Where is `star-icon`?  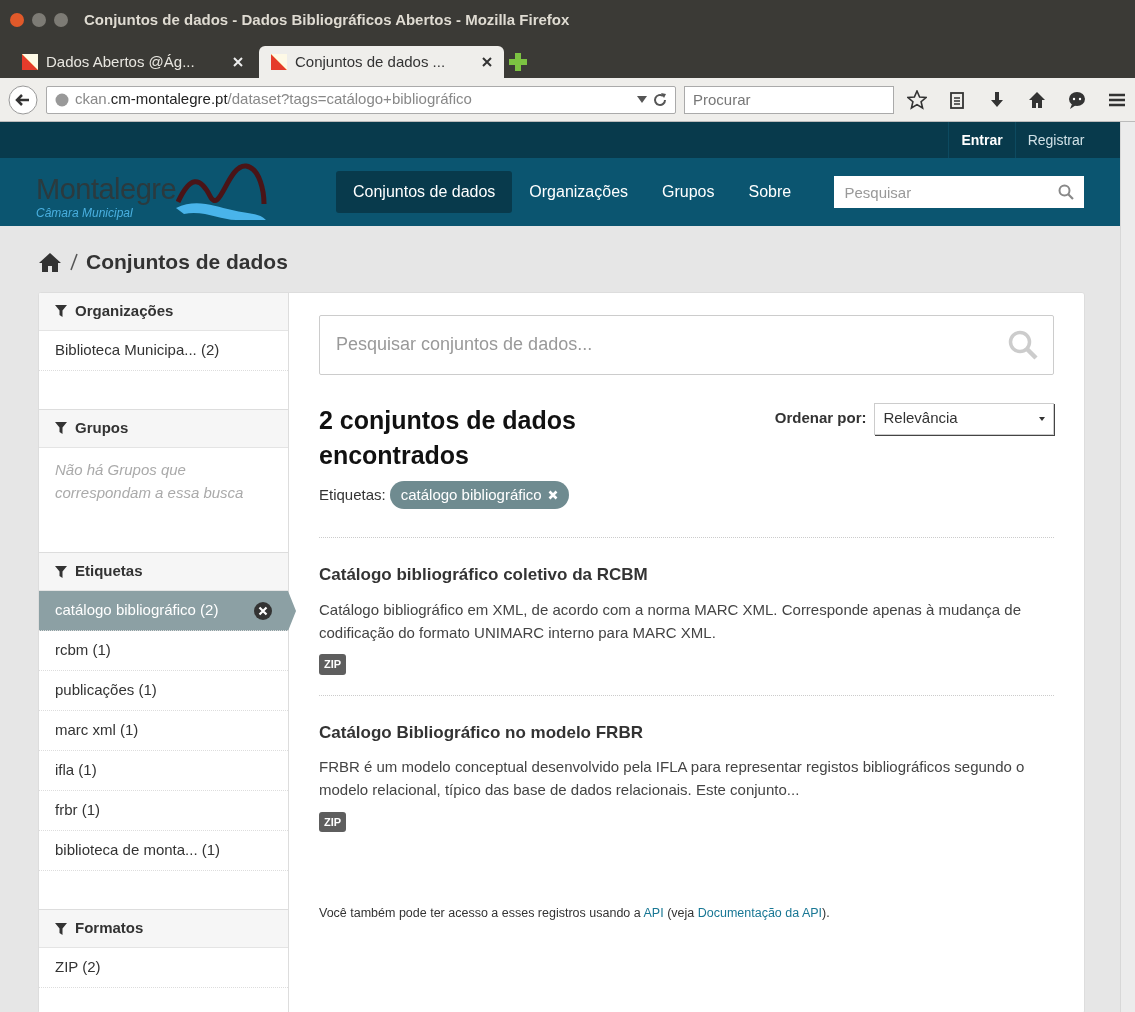
star-icon is located at coordinates (917, 99).